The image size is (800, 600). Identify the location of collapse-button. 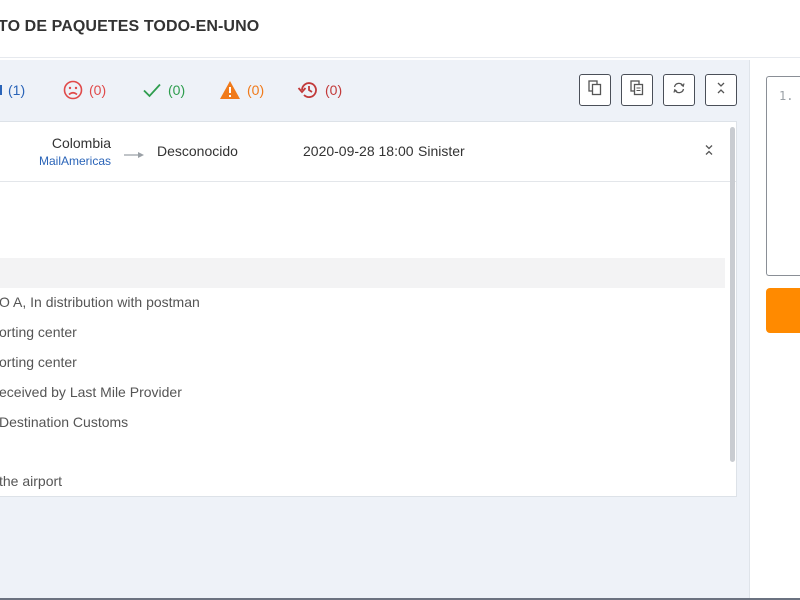
(709, 152).